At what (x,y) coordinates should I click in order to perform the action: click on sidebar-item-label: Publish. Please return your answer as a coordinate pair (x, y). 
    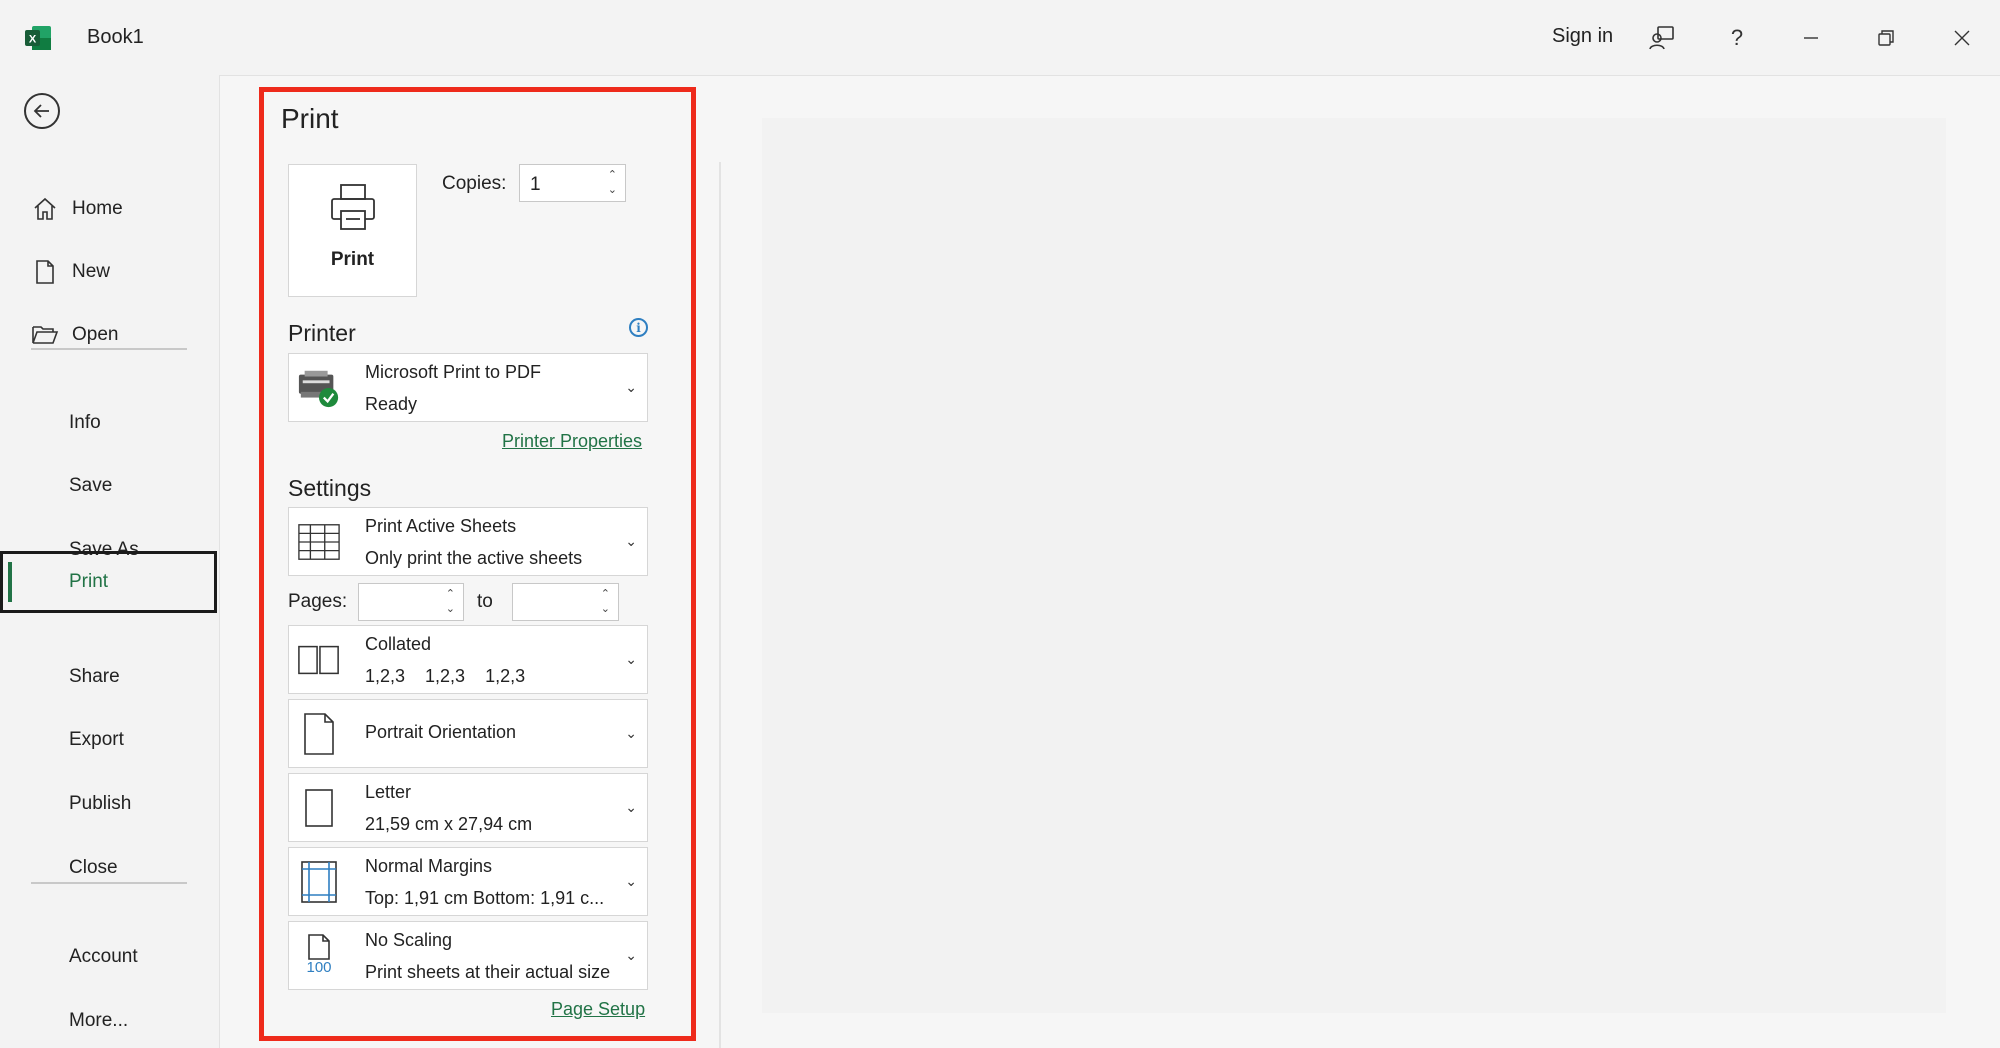
    Looking at the image, I should click on (100, 803).